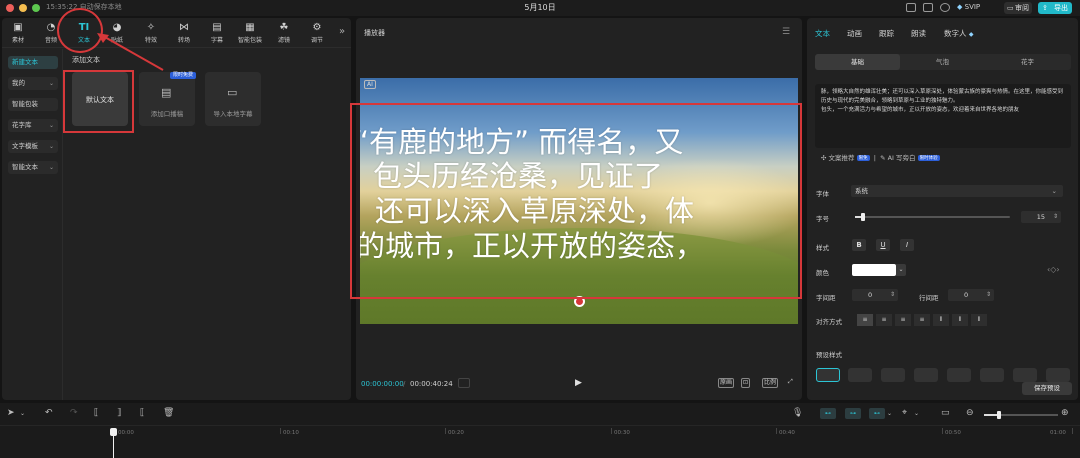  What do you see at coordinates (945, 413) in the screenshot?
I see `caption-icon: ▭` at bounding box center [945, 413].